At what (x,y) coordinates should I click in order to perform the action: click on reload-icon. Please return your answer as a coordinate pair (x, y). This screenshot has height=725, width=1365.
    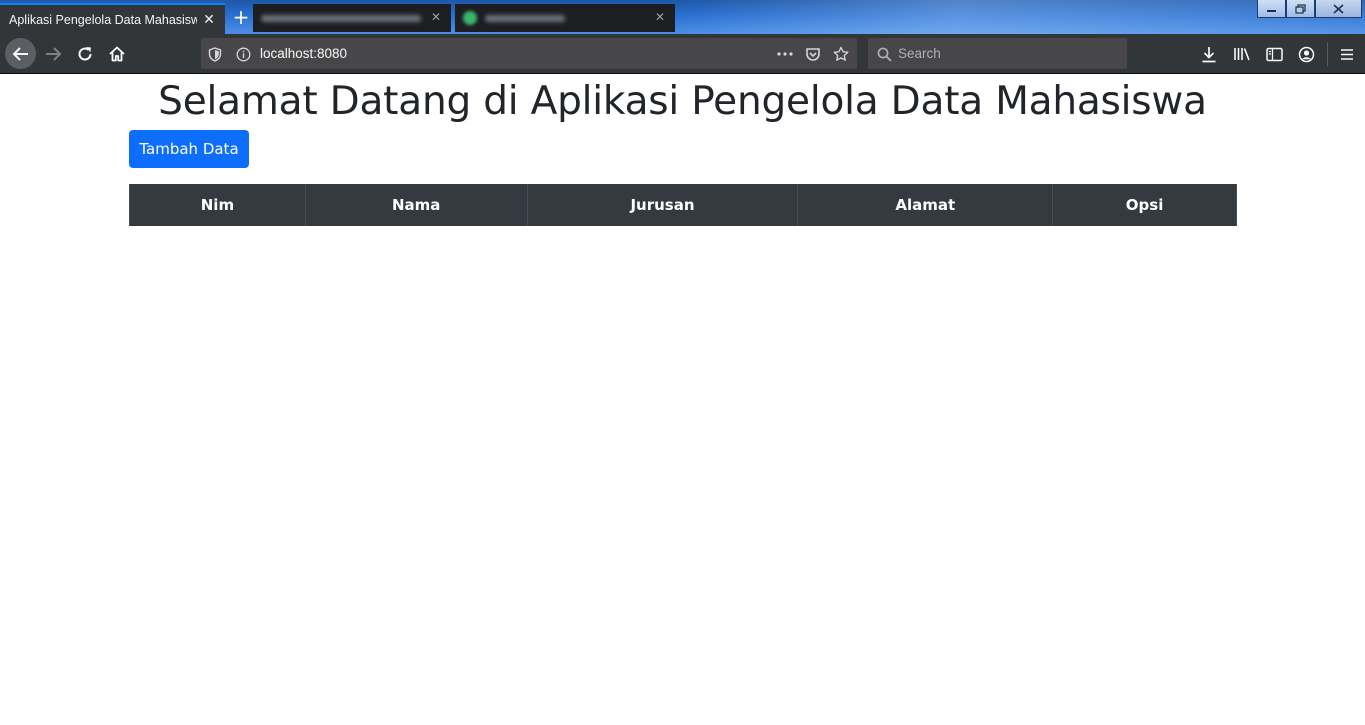
    Looking at the image, I should click on (85, 54).